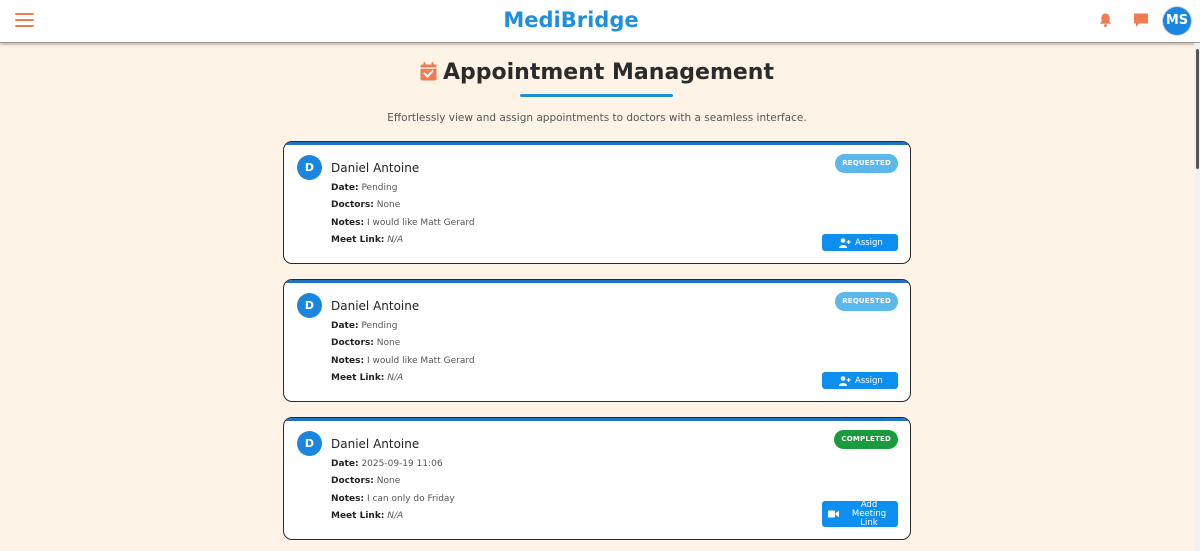 The width and height of the screenshot is (1200, 551). What do you see at coordinates (608, 72) in the screenshot?
I see `page-title: Appointment Management` at bounding box center [608, 72].